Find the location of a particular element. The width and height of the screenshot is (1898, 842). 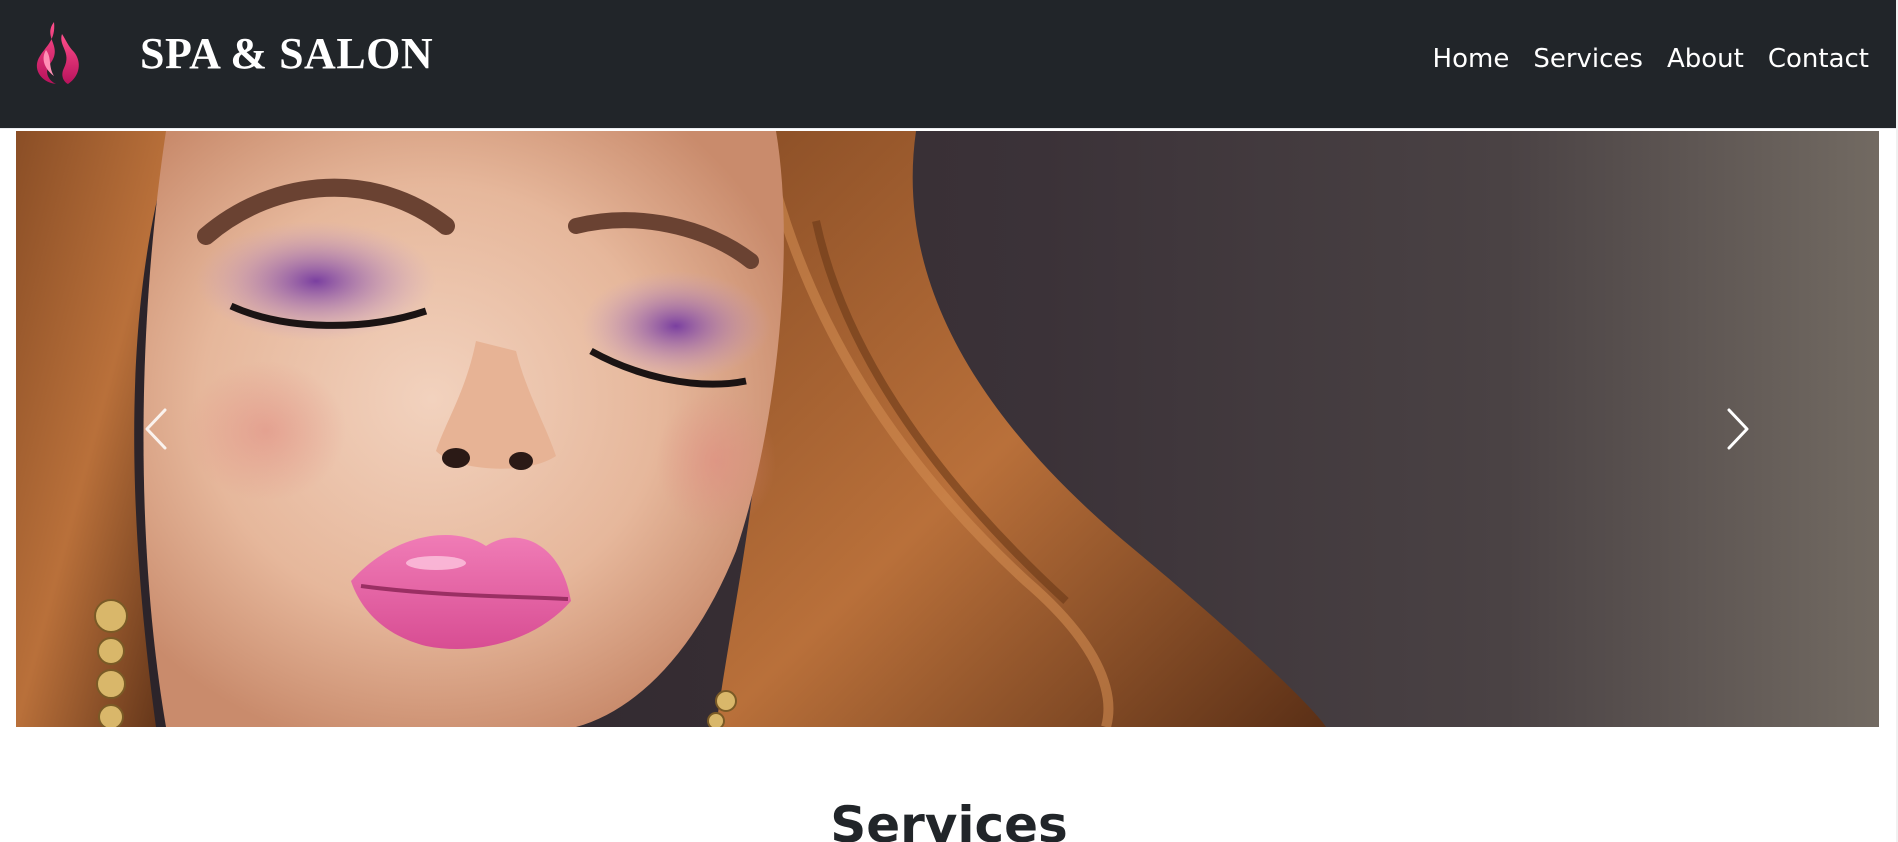

nav-item-home: Home is located at coordinates (1471, 59).